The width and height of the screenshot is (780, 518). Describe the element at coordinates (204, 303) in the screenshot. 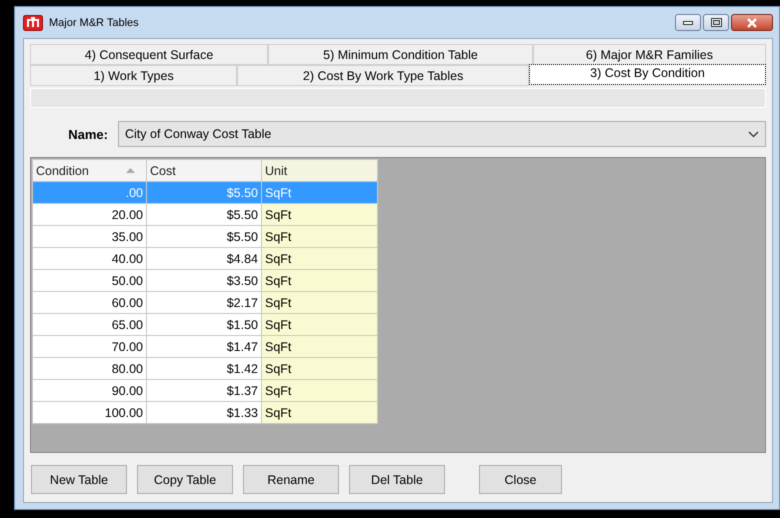

I see `table-cell: $2.17` at that location.